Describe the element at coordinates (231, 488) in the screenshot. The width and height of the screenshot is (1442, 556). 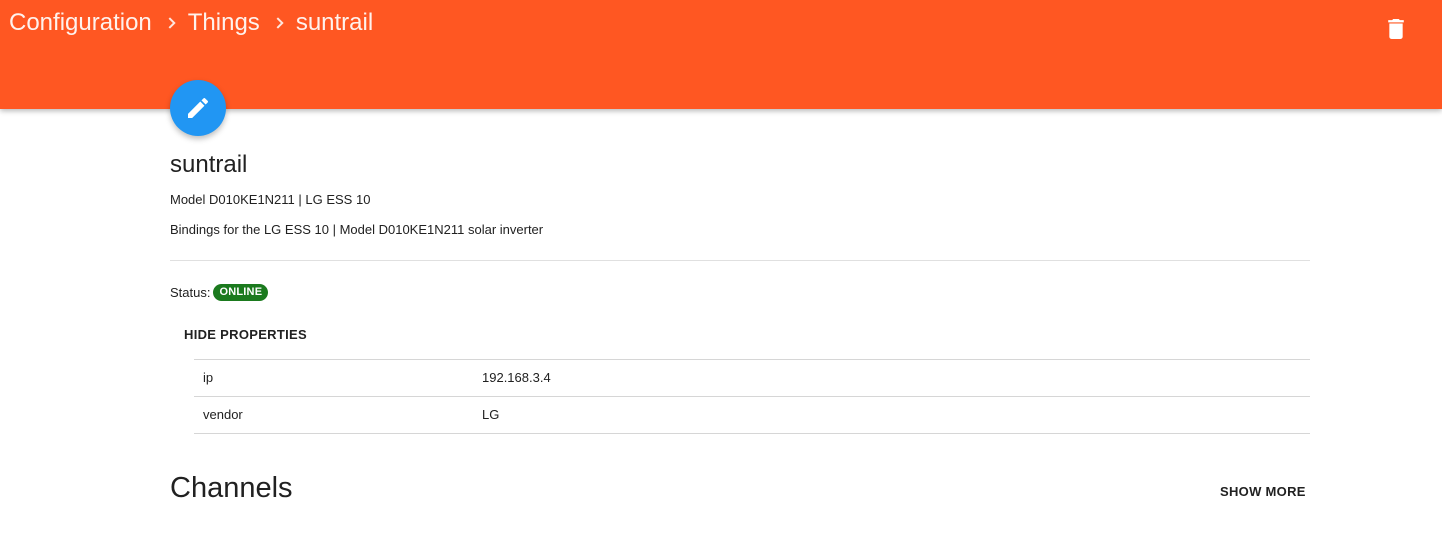
I see `channels-heading: Channels` at that location.